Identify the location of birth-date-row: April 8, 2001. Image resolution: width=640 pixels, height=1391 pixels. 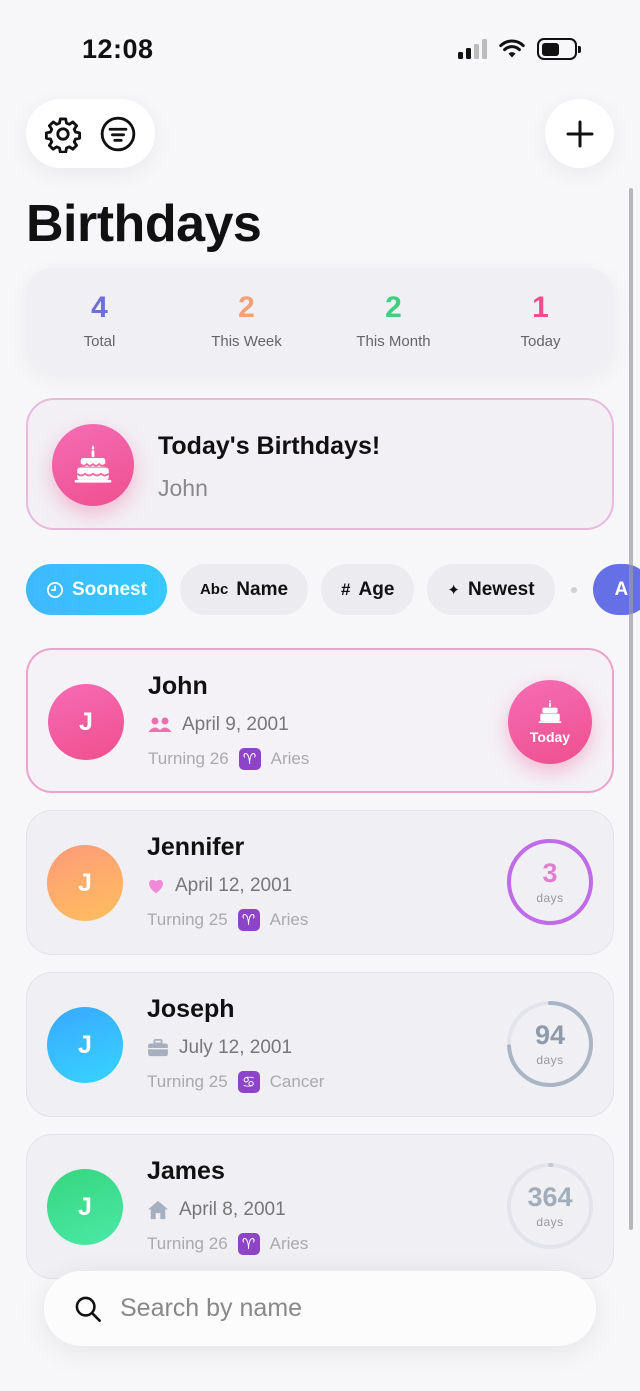
(216, 1210).